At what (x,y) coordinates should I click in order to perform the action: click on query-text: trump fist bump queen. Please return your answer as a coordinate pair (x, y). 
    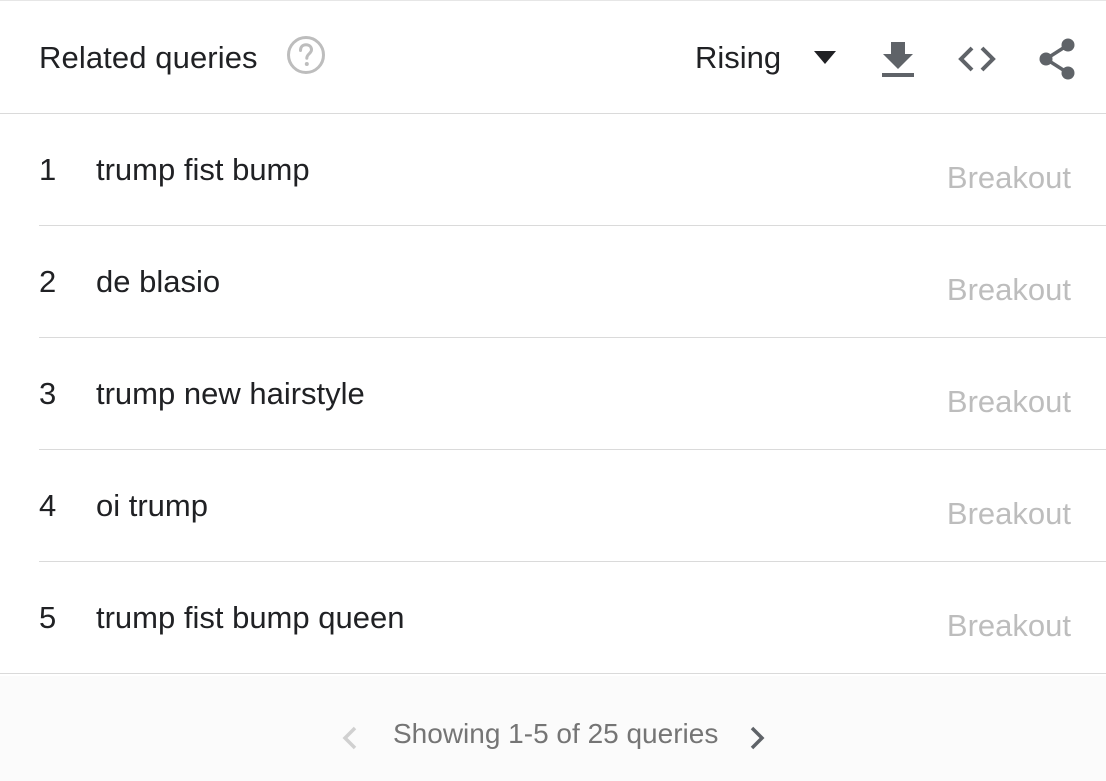
    Looking at the image, I should click on (250, 618).